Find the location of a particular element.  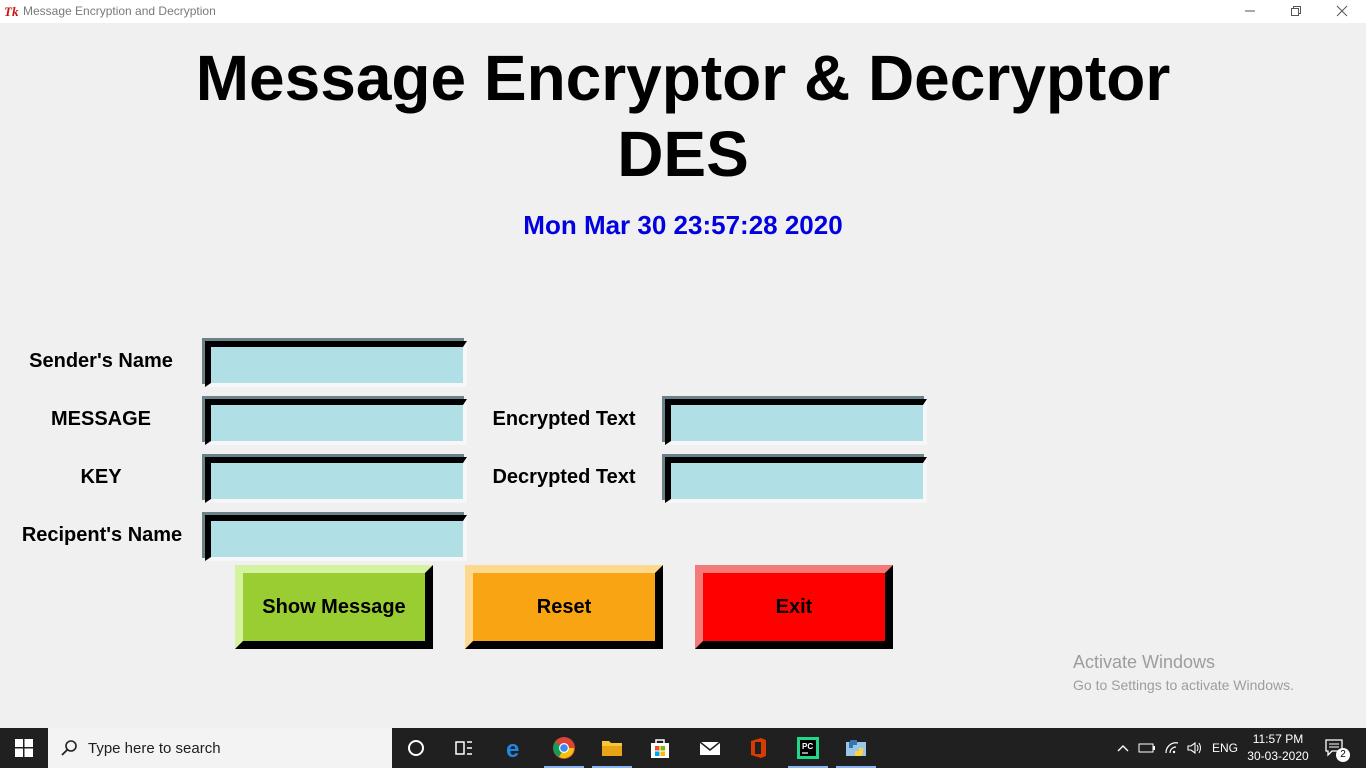

key-label: KEY is located at coordinates (101, 477).